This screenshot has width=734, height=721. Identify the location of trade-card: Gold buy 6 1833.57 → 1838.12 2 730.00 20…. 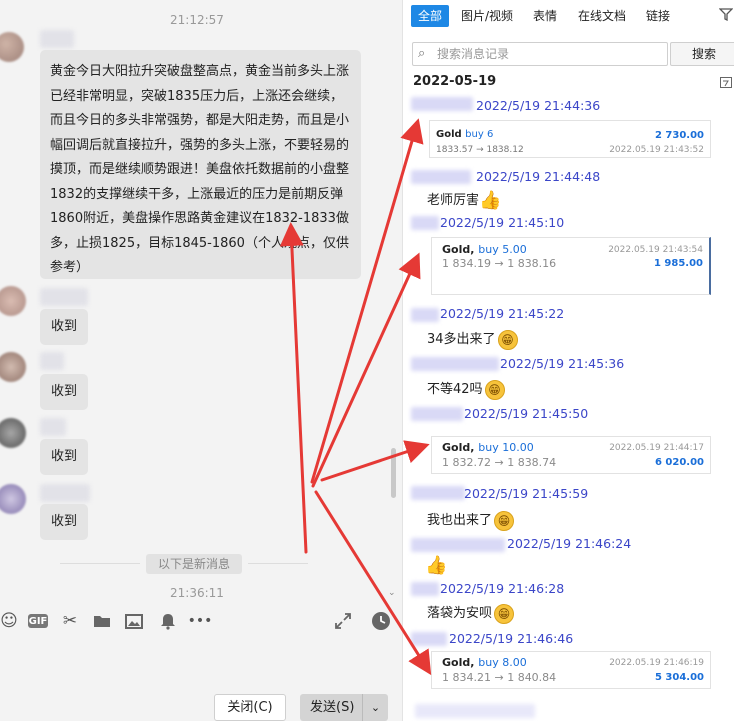
(570, 139).